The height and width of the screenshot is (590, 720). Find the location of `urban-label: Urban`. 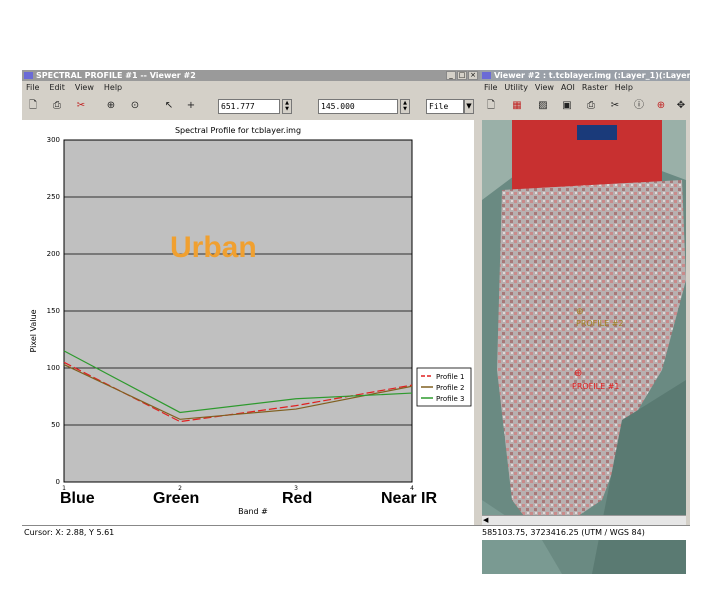

urban-label: Urban is located at coordinates (213, 247).